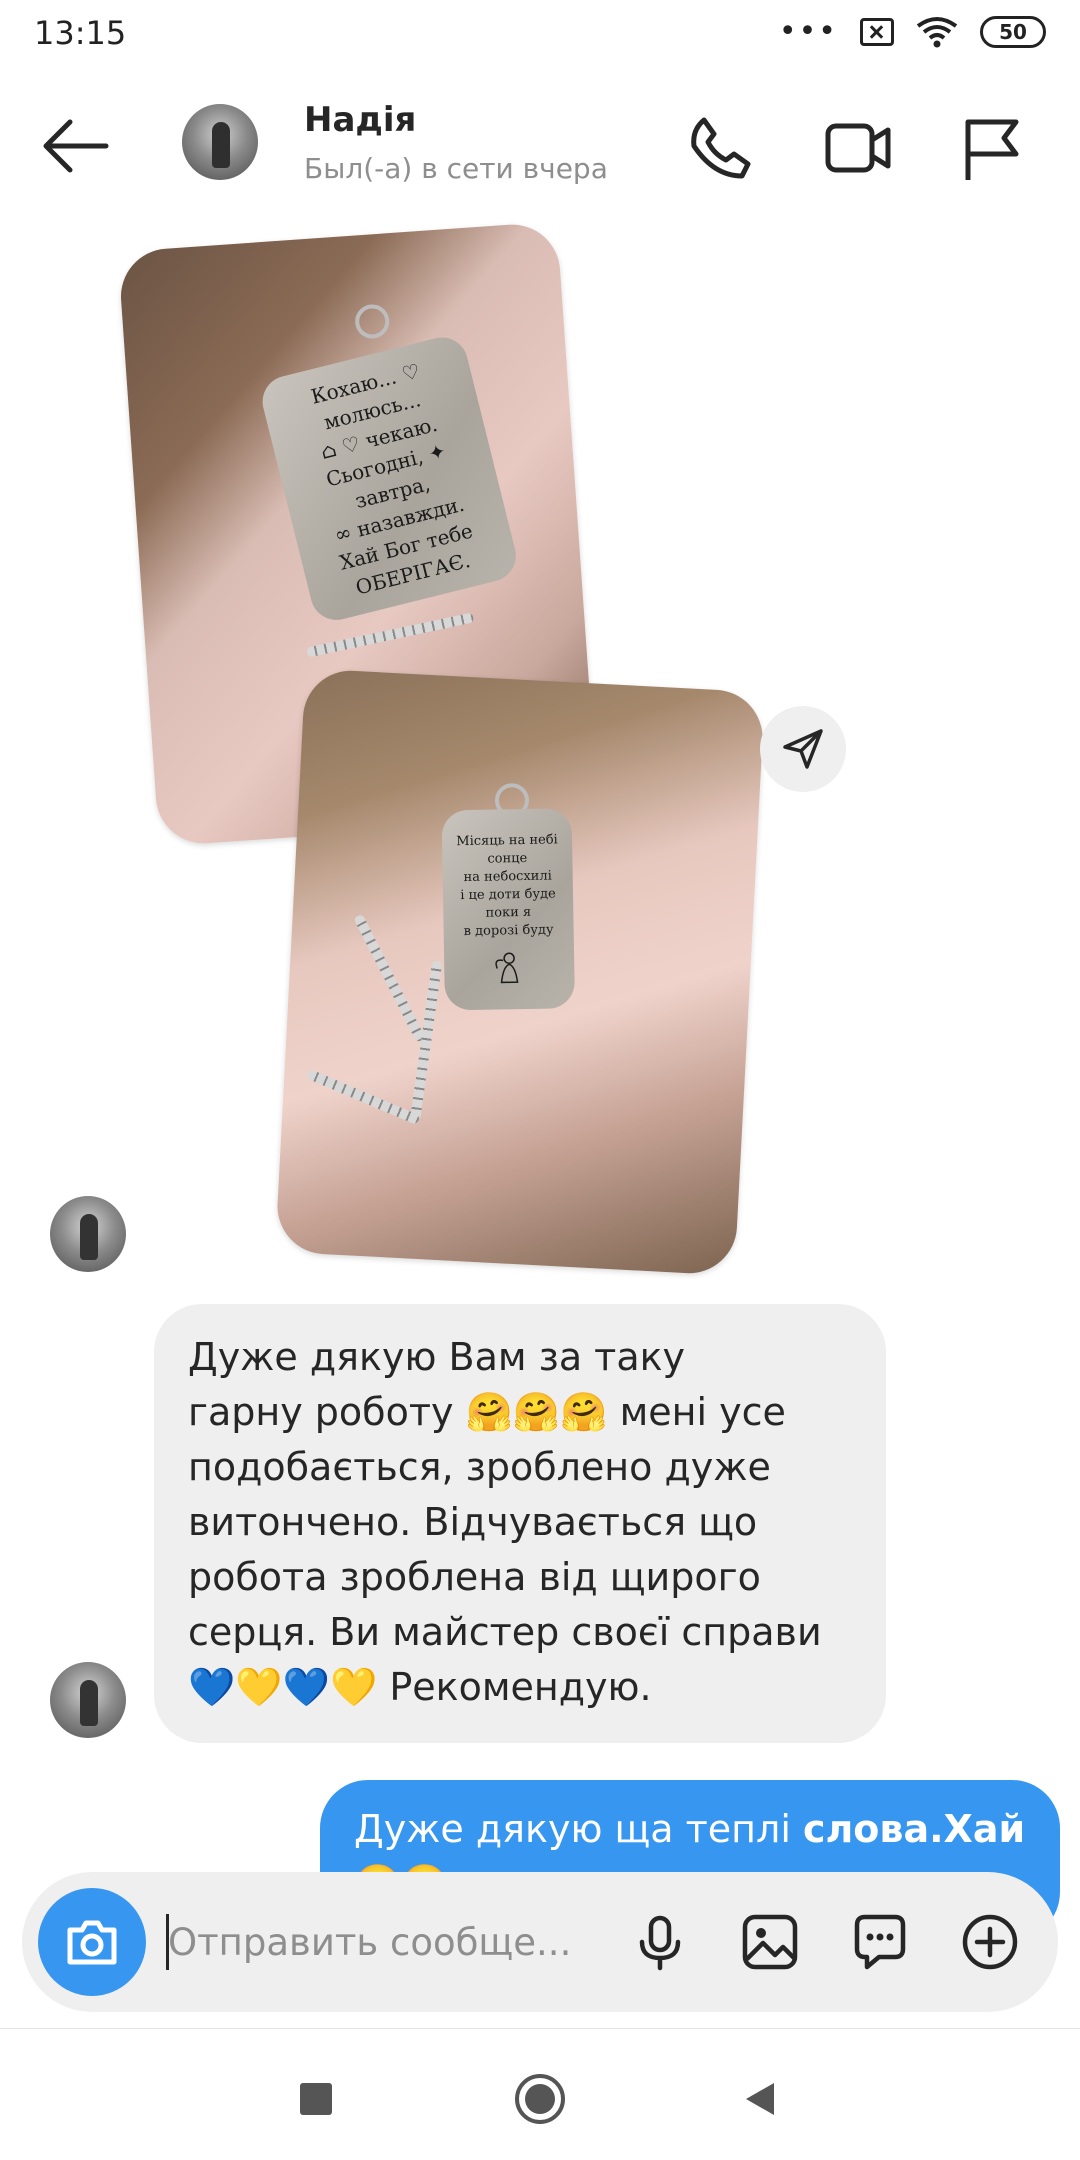 The width and height of the screenshot is (1080, 2160). Describe the element at coordinates (508, 931) in the screenshot. I see `tag-text-line: в дорозі буду` at that location.